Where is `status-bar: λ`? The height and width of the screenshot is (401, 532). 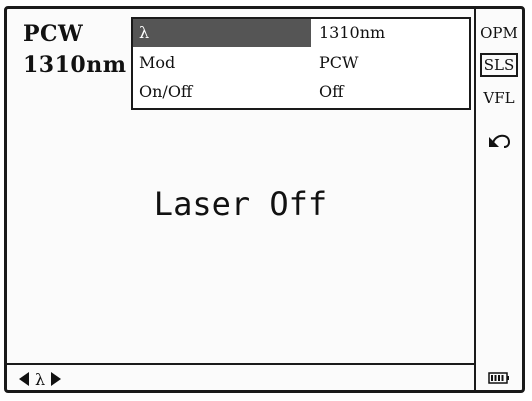 status-bar: λ is located at coordinates (240, 376).